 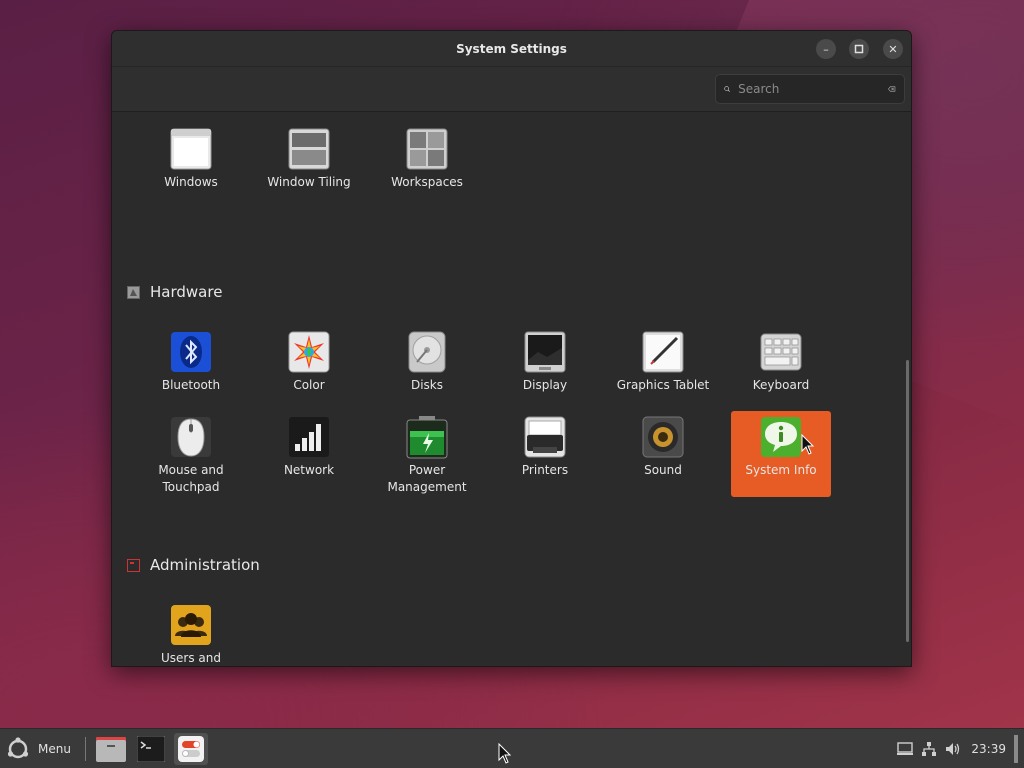 What do you see at coordinates (427, 437) in the screenshot?
I see `power-icon` at bounding box center [427, 437].